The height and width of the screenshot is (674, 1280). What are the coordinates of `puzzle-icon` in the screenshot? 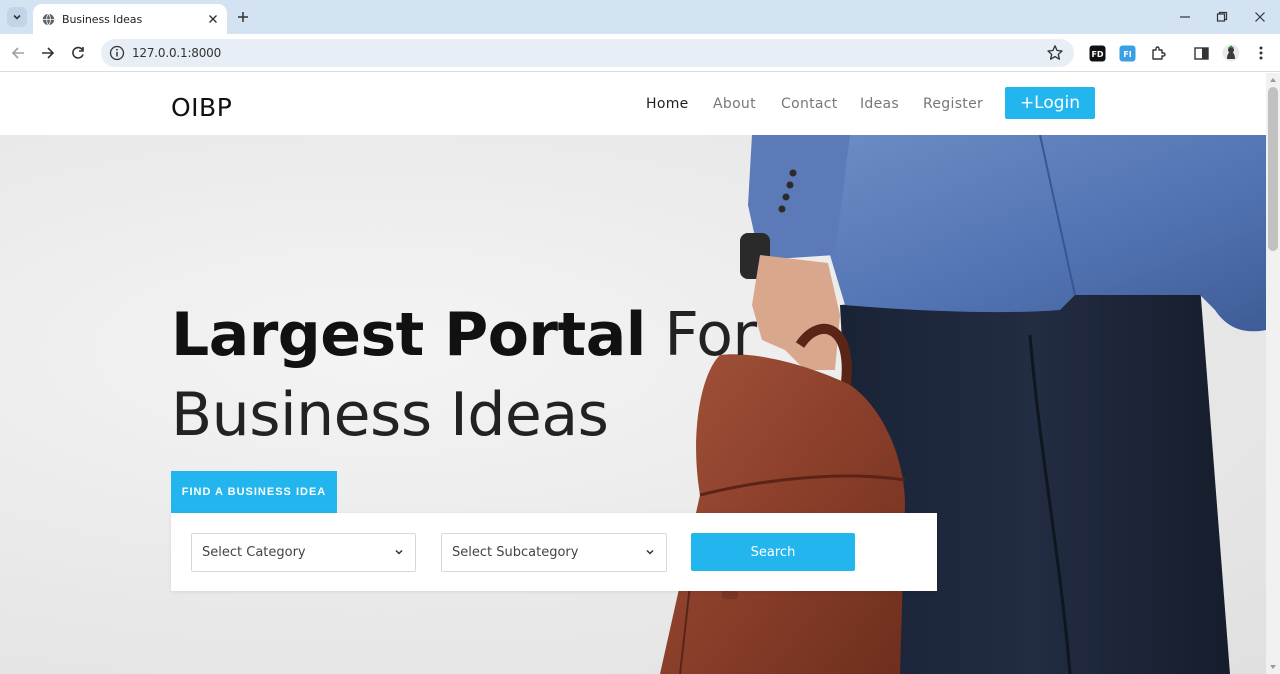 It's located at (1158, 53).